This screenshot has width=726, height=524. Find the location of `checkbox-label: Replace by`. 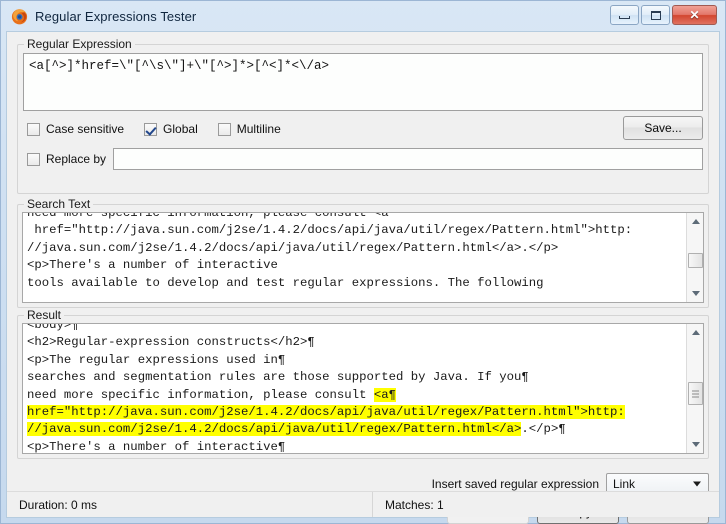

checkbox-label: Replace by is located at coordinates (76, 159).